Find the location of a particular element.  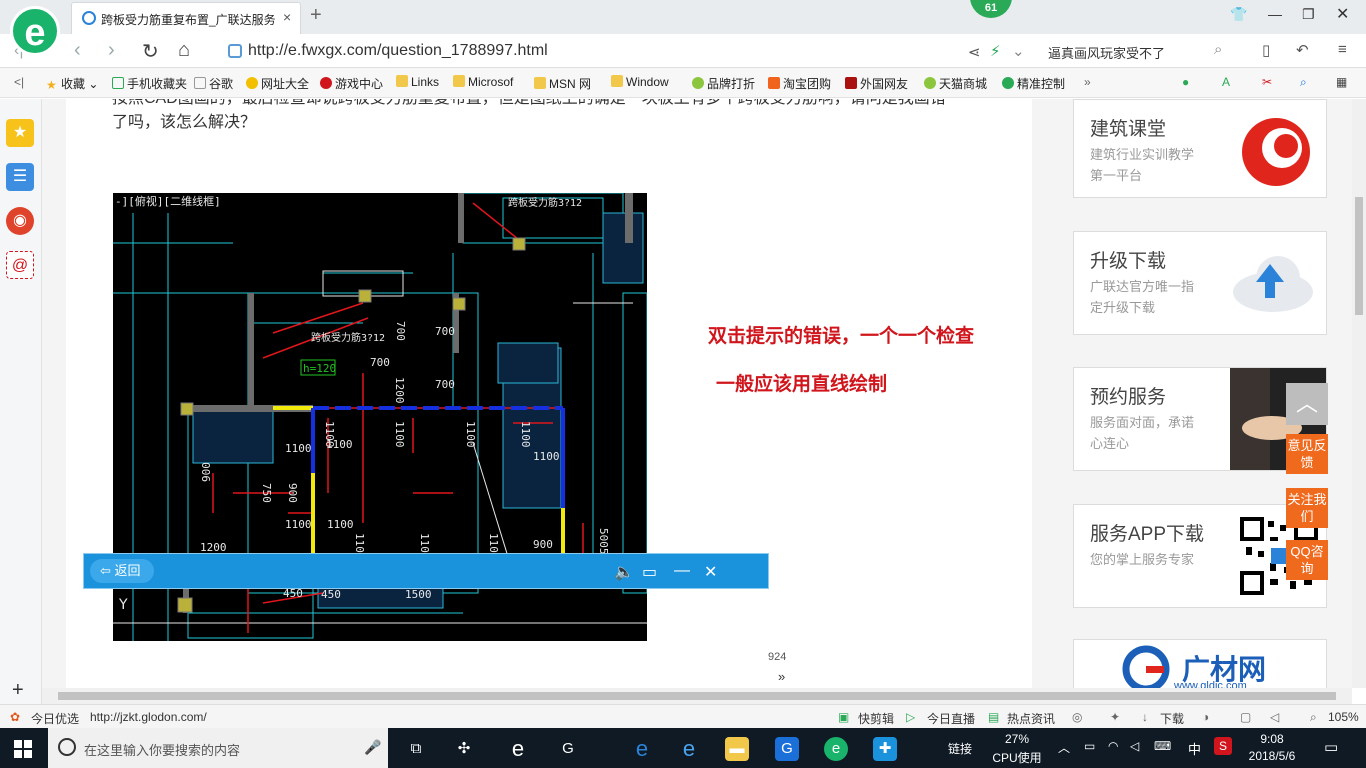

follow-us-button: 关注我们 is located at coordinates (1307, 508).